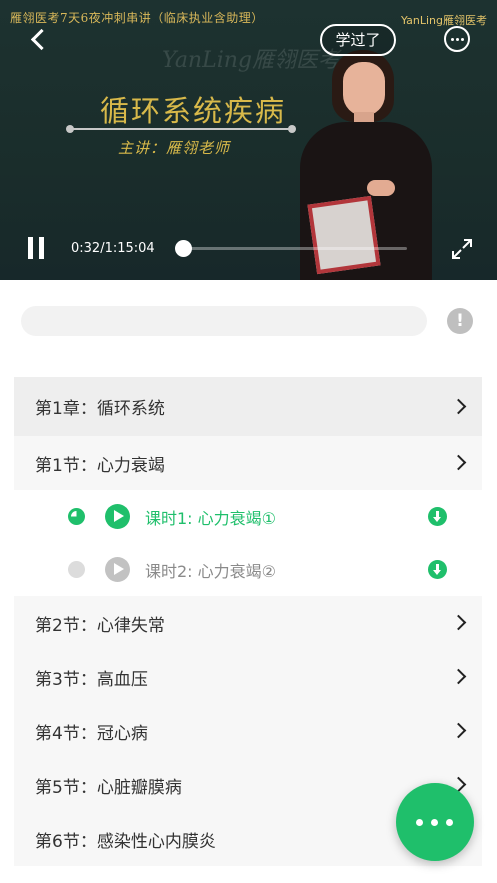  Describe the element at coordinates (125, 841) in the screenshot. I see `section-label: 第6节：感染性心内膜炎` at that location.